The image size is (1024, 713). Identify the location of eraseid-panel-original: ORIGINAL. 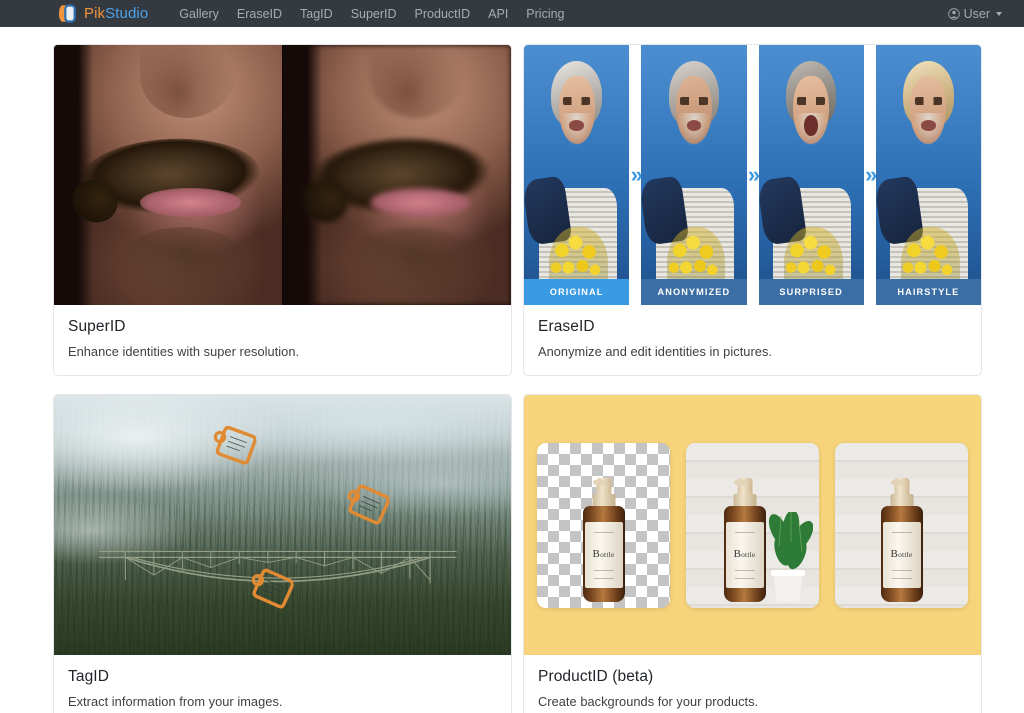
(577, 175).